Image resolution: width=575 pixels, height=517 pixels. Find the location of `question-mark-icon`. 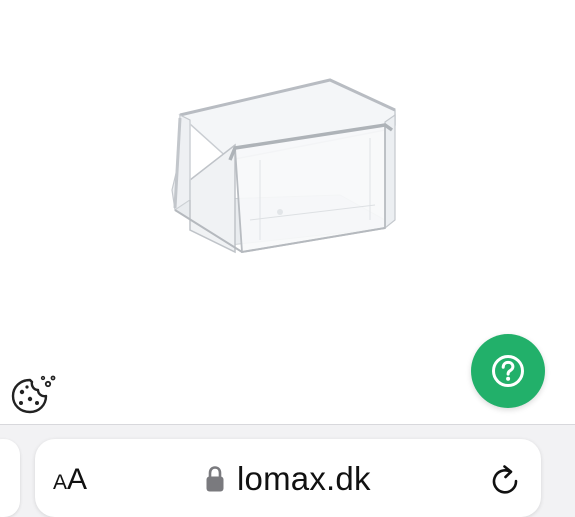

question-mark-icon is located at coordinates (508, 371).